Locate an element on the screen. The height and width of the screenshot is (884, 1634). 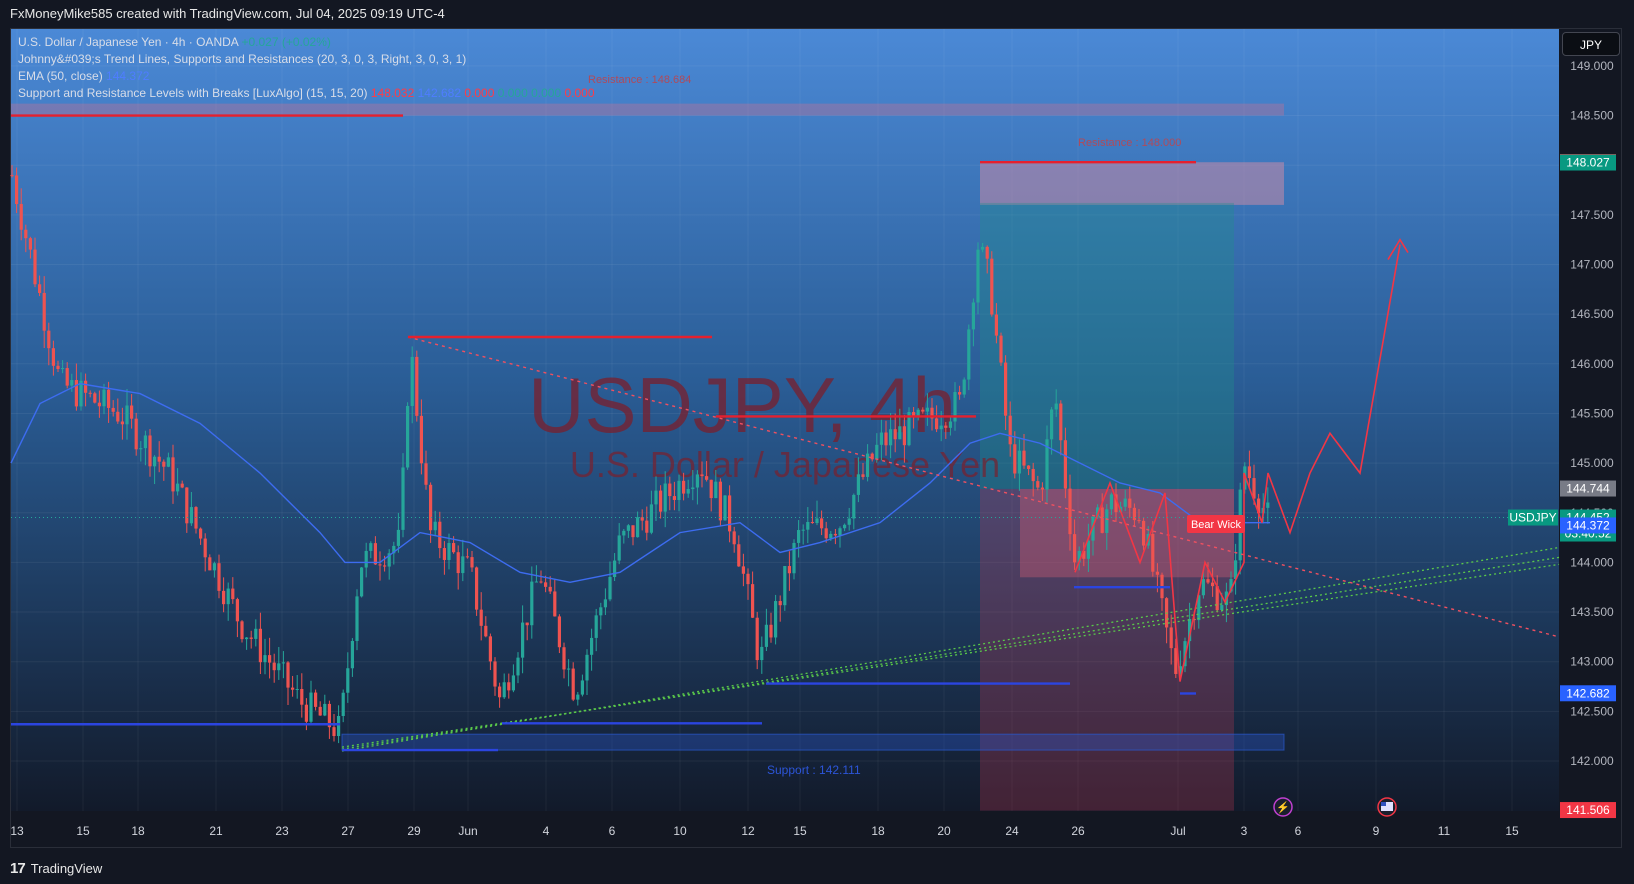
time-tick-label: 4 is located at coordinates (546, 831).